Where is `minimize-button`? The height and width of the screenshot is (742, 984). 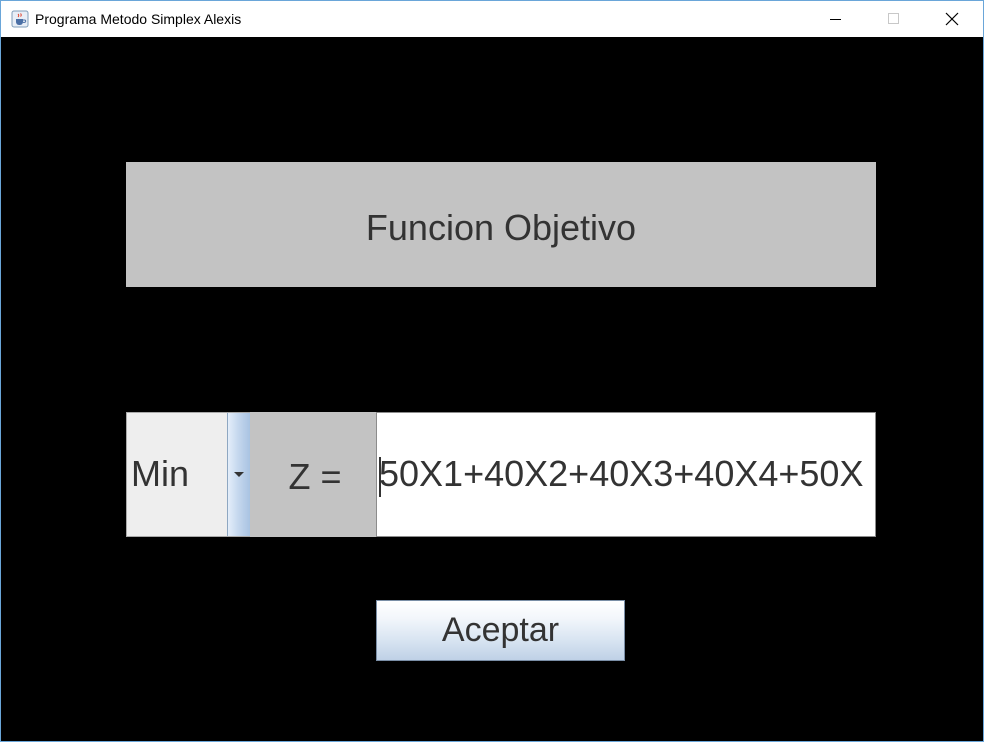
minimize-button is located at coordinates (836, 19).